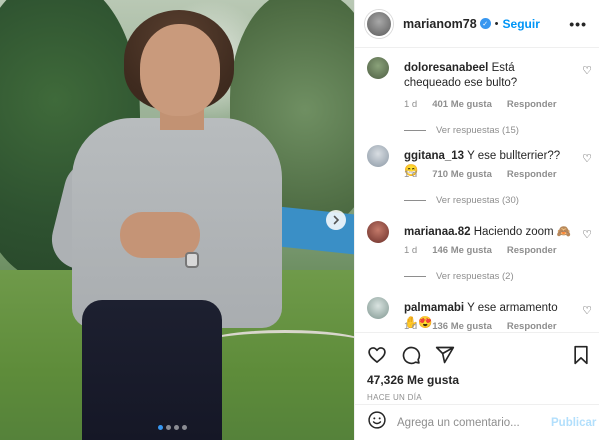 The image size is (599, 440). Describe the element at coordinates (192, 260) in the screenshot. I see `photo-watch` at that location.